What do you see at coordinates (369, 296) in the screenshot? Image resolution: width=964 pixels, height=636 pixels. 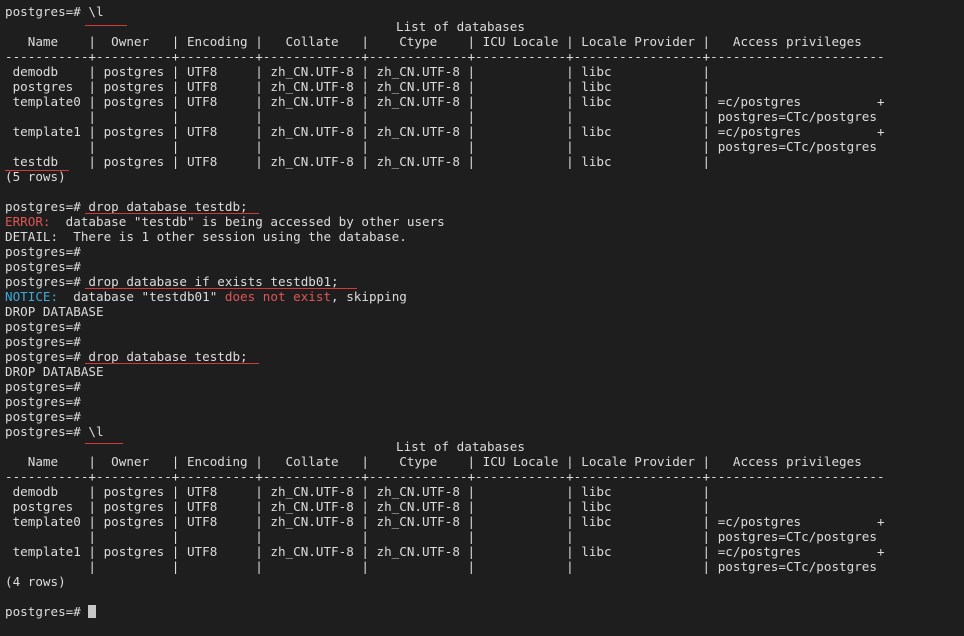 I see `notice-message-end: , skipping` at bounding box center [369, 296].